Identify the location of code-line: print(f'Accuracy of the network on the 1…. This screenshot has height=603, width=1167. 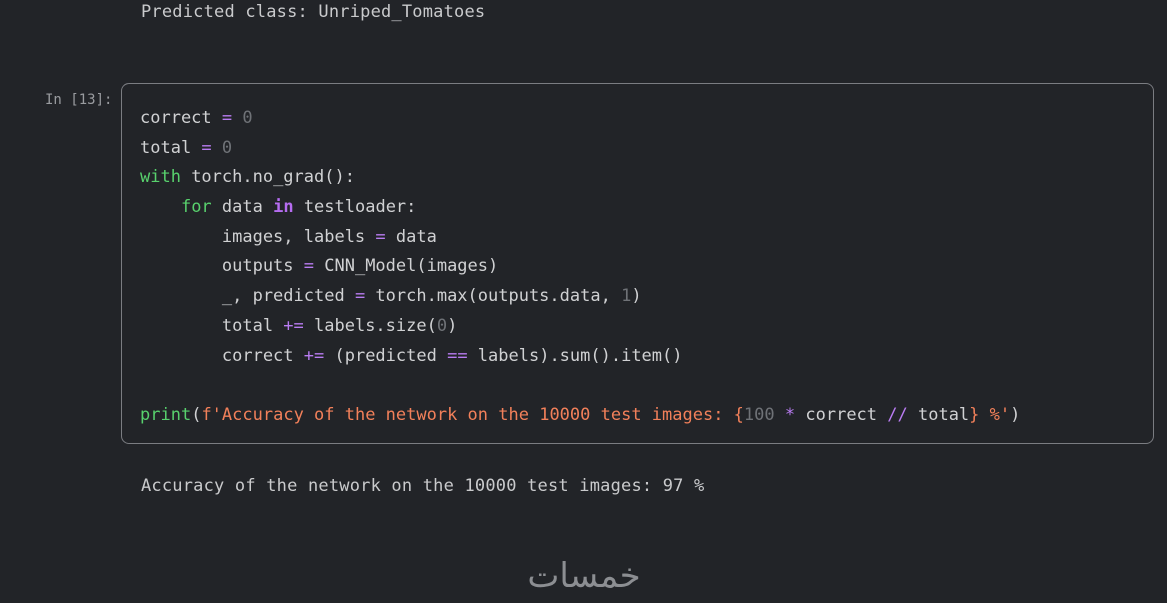
(580, 414).